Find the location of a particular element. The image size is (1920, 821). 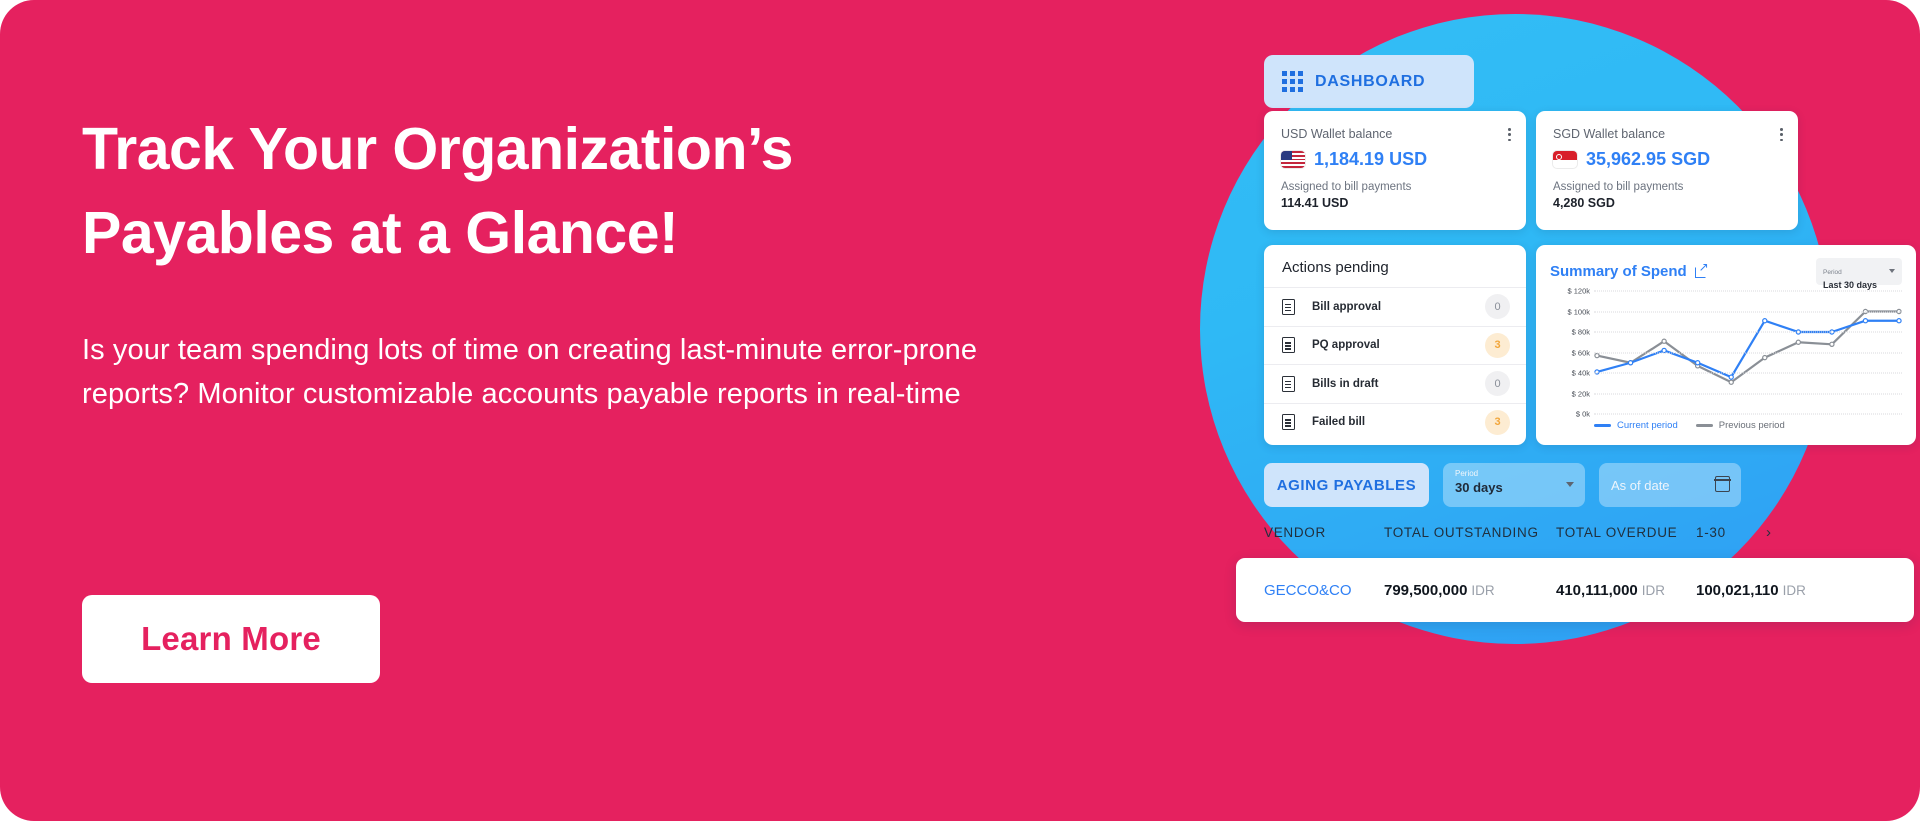

wallet-amount: 1,184.19 USD is located at coordinates (1371, 159).